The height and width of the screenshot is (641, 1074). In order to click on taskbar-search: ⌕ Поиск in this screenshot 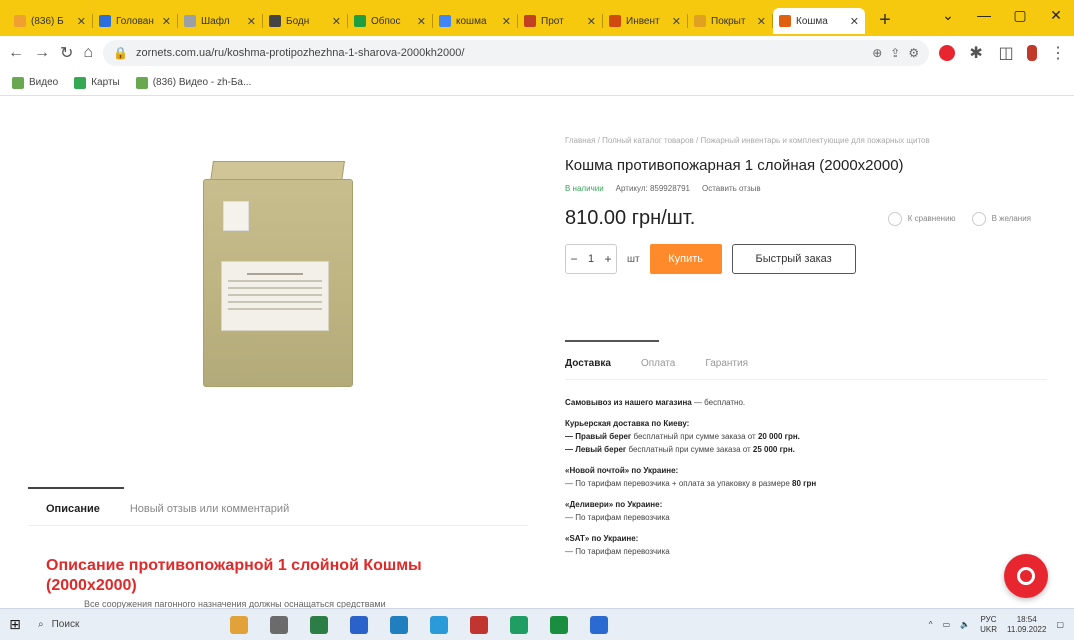, I will do `click(110, 625)`.